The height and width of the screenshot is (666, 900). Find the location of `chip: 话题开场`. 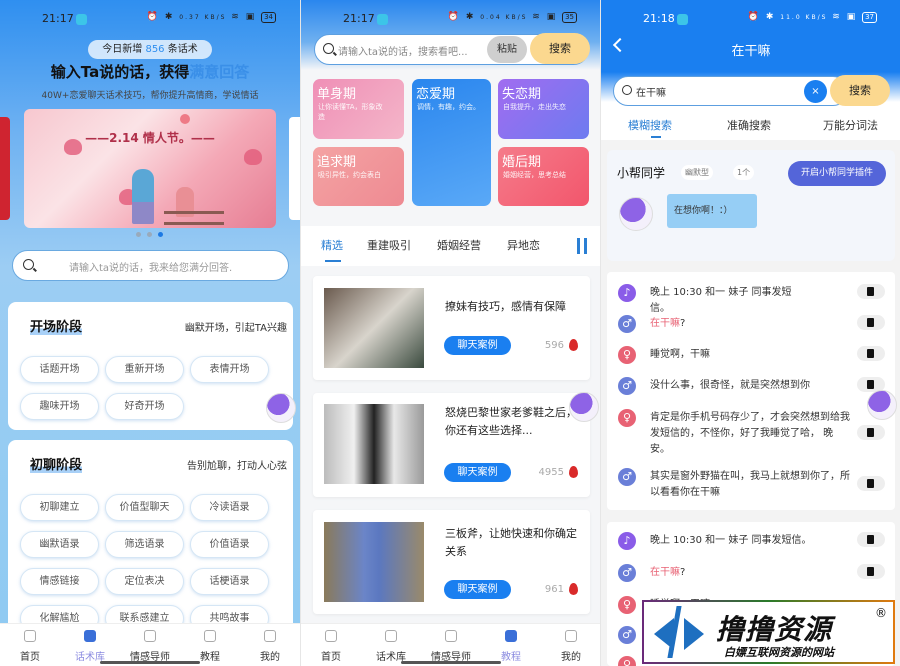

chip: 话题开场 is located at coordinates (59, 369).